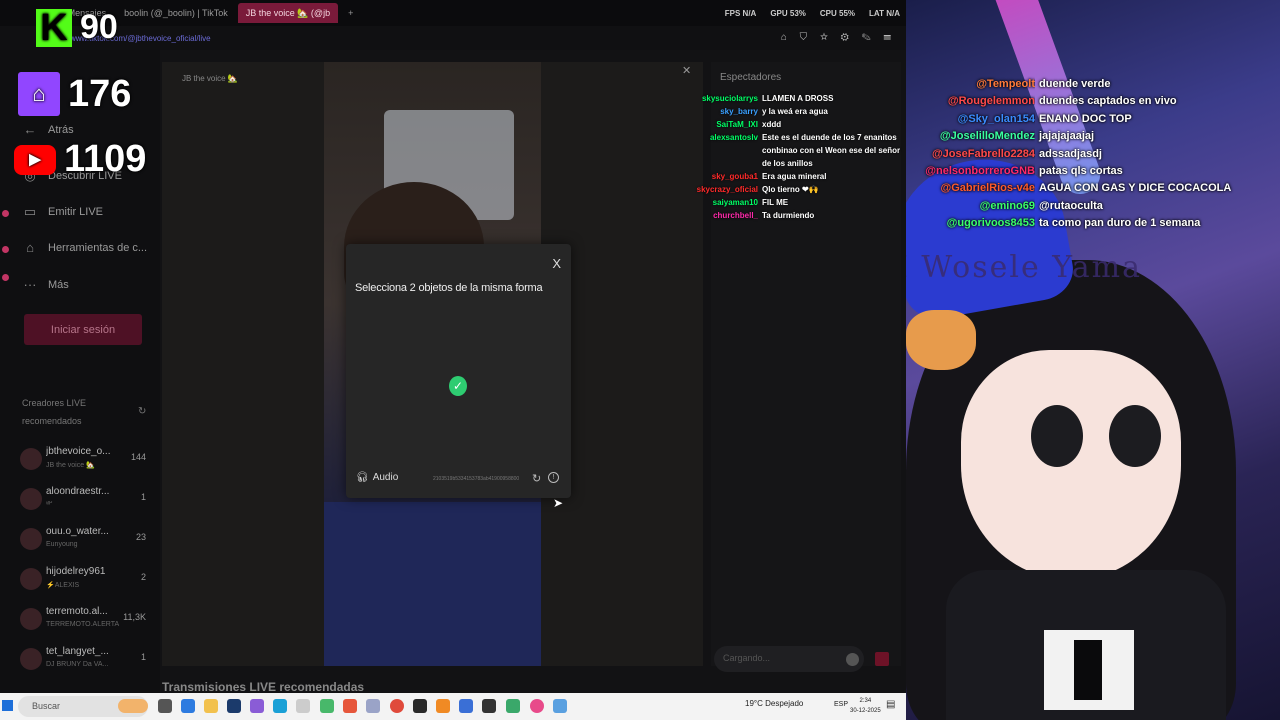 The image size is (1280, 720). What do you see at coordinates (719, 98) in the screenshot?
I see `chat-username: skysuciolarrys` at bounding box center [719, 98].